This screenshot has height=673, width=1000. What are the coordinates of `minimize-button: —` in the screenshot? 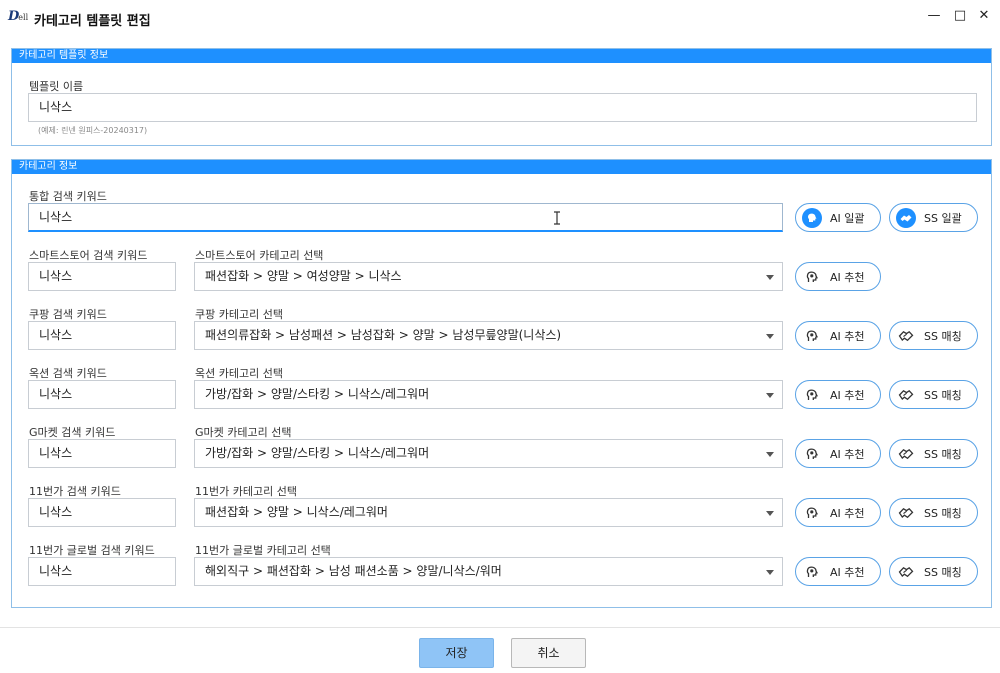 It's located at (934, 16).